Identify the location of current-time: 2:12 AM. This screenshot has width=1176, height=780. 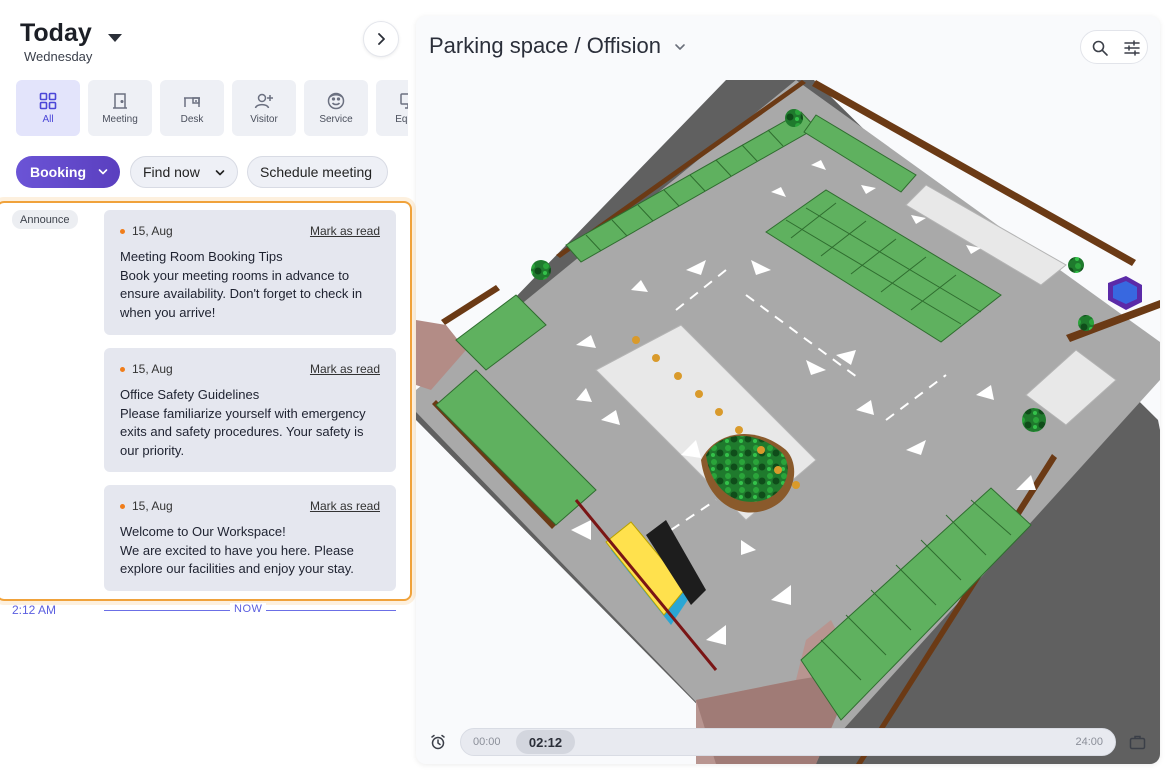
(34, 610).